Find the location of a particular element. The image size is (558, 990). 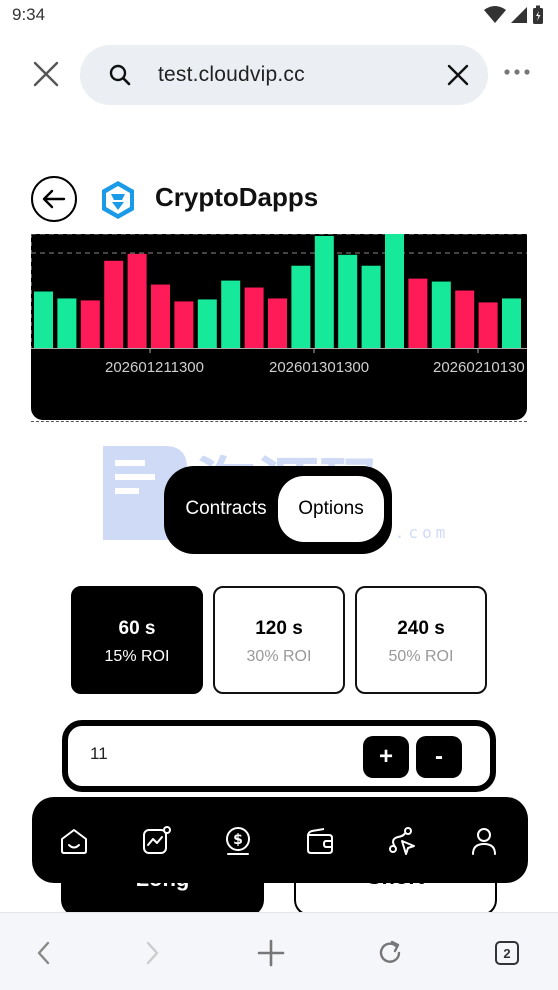

reload-button is located at coordinates (390, 953).